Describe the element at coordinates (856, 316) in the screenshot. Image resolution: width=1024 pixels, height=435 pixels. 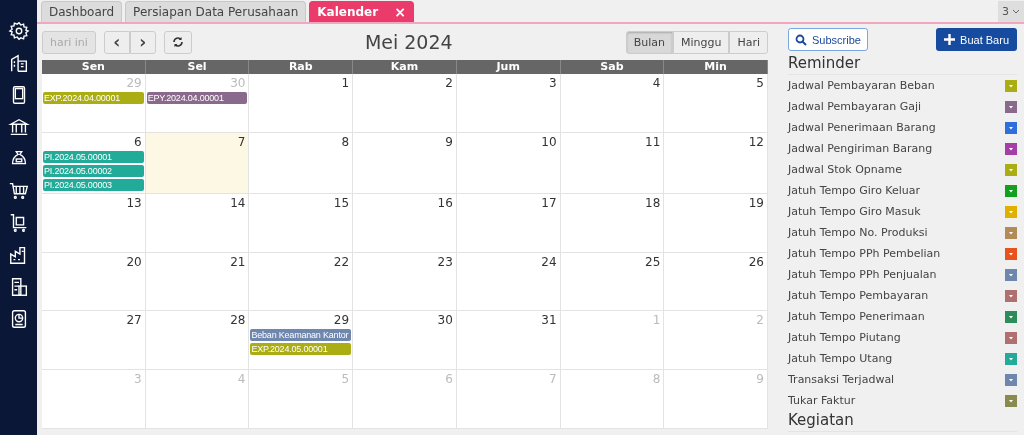
I see `reminder-label: Jatuh Tempo Penerimaan` at that location.